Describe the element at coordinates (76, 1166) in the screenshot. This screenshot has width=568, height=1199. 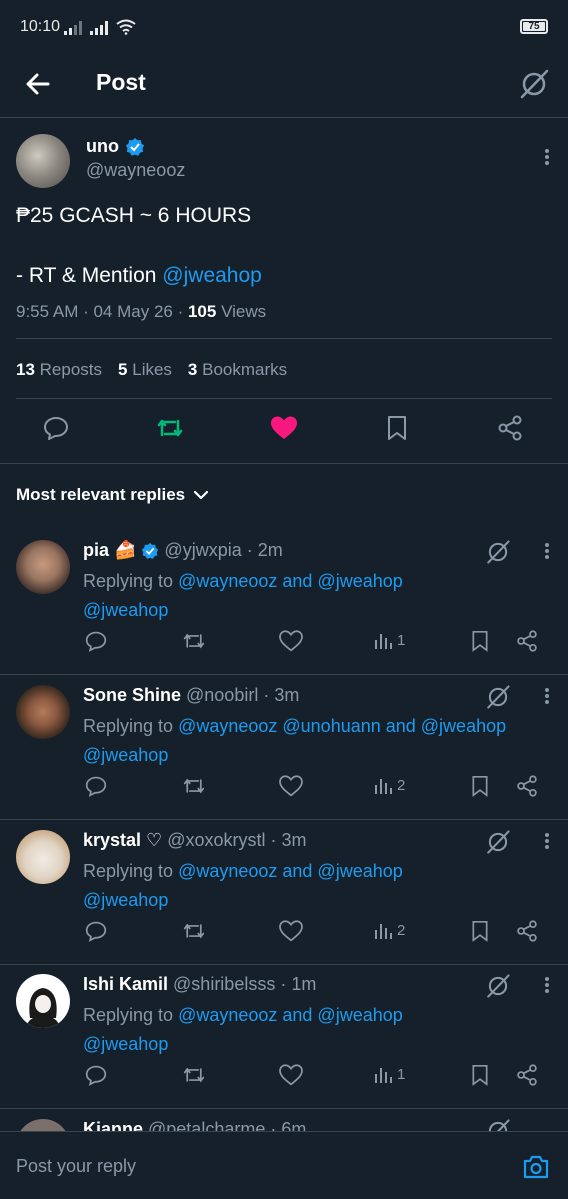
I see `reply-input: Post your reply` at that location.